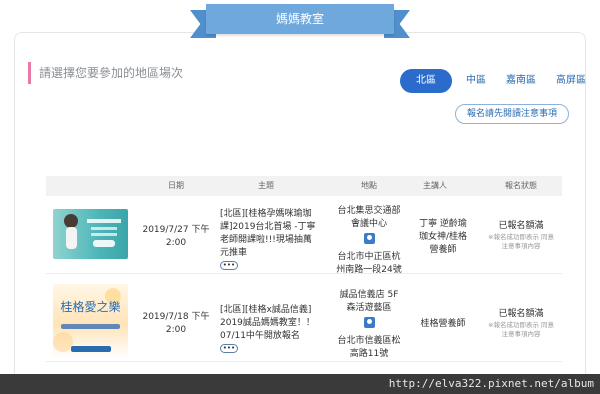 Image resolution: width=600 pixels, height=394 pixels. Describe the element at coordinates (435, 185) in the screenshot. I see `header-speaker: 主講人` at that location.